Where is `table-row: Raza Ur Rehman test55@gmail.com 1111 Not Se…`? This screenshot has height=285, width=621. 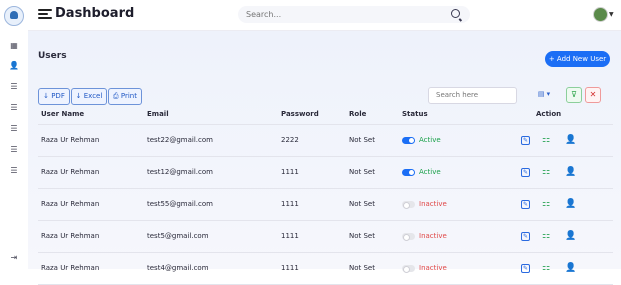 table-row: Raza Ur Rehman test55@gmail.com 1111 Not Se… is located at coordinates (324, 204).